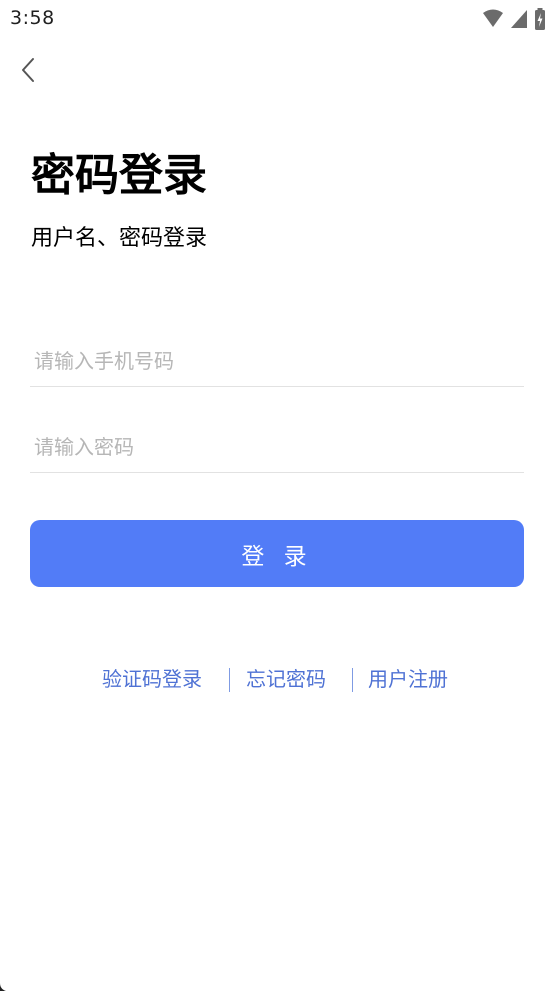 Image resolution: width=554 pixels, height=995 pixels. I want to click on back-button, so click(28, 72).